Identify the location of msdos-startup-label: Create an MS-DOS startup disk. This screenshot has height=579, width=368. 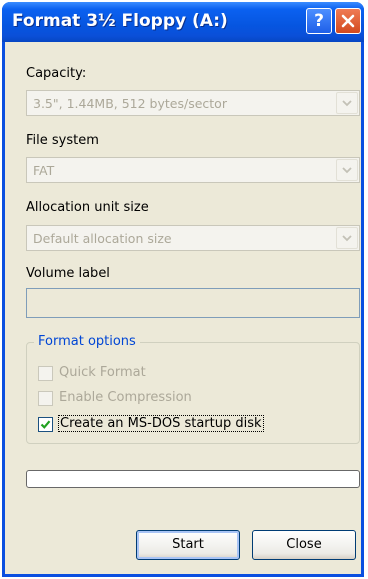
(161, 423).